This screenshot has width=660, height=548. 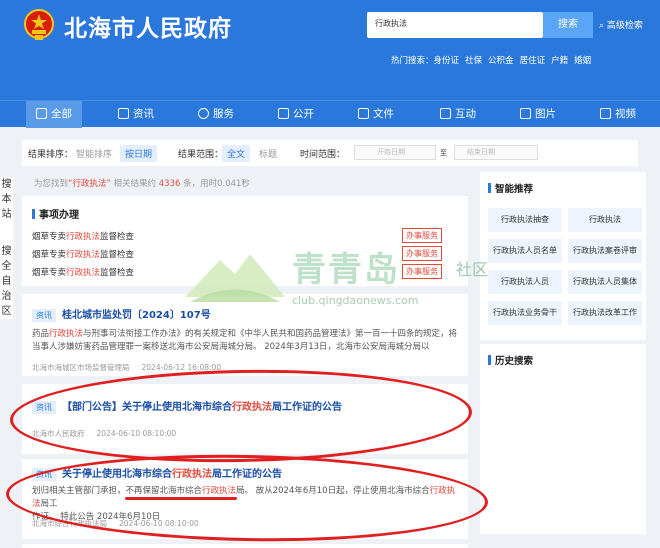 What do you see at coordinates (376, 114) in the screenshot?
I see `tab-files: 文件` at bounding box center [376, 114].